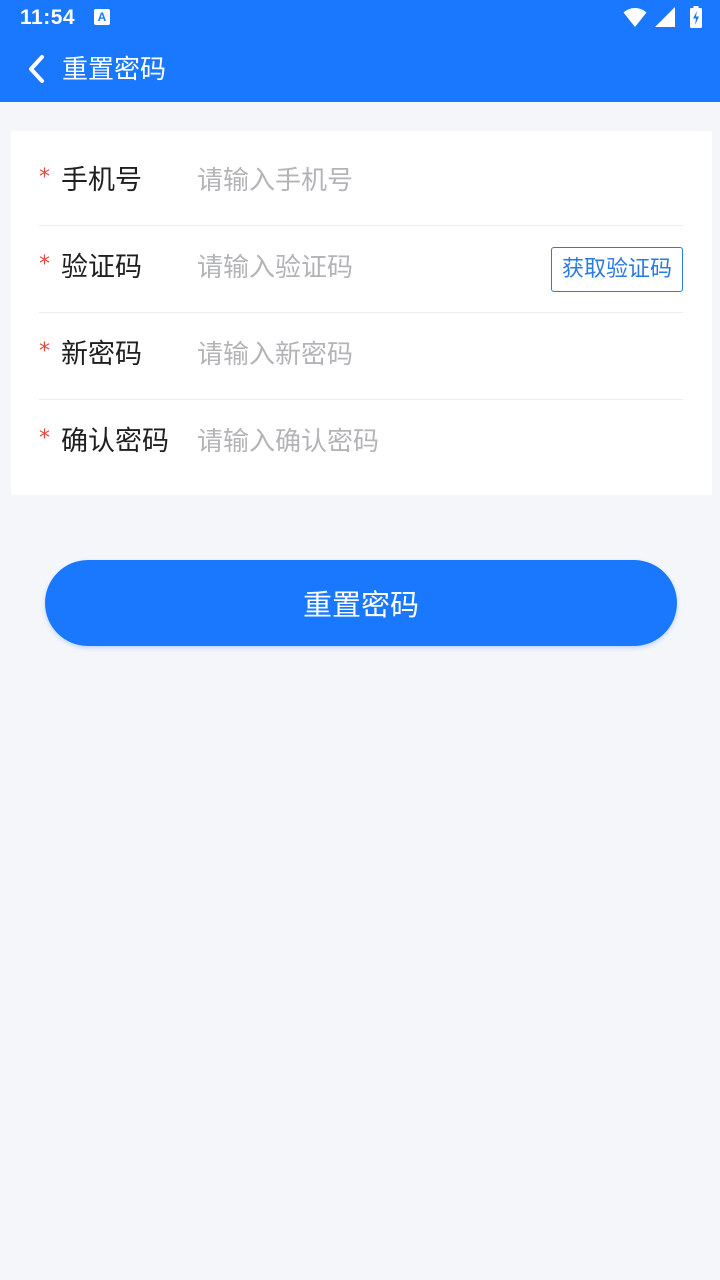 The image size is (720, 1280). Describe the element at coordinates (361, 603) in the screenshot. I see `reset-password-button: 重置密码` at that location.